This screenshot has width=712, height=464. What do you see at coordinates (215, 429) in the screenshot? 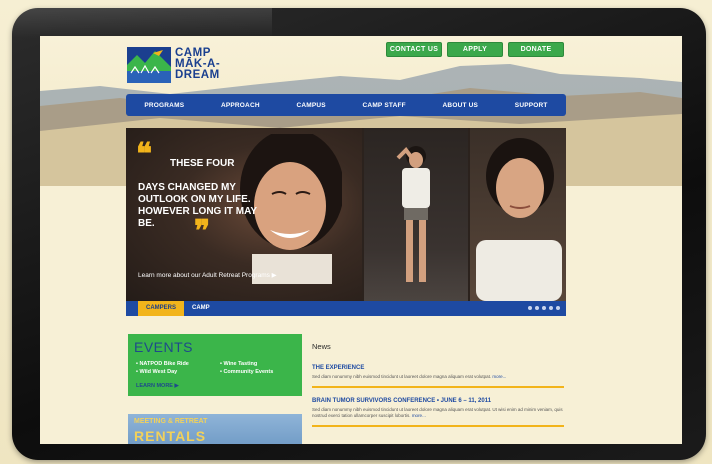
I see `rentals-banner: MEETING & RETREAT RENTALS` at bounding box center [215, 429].